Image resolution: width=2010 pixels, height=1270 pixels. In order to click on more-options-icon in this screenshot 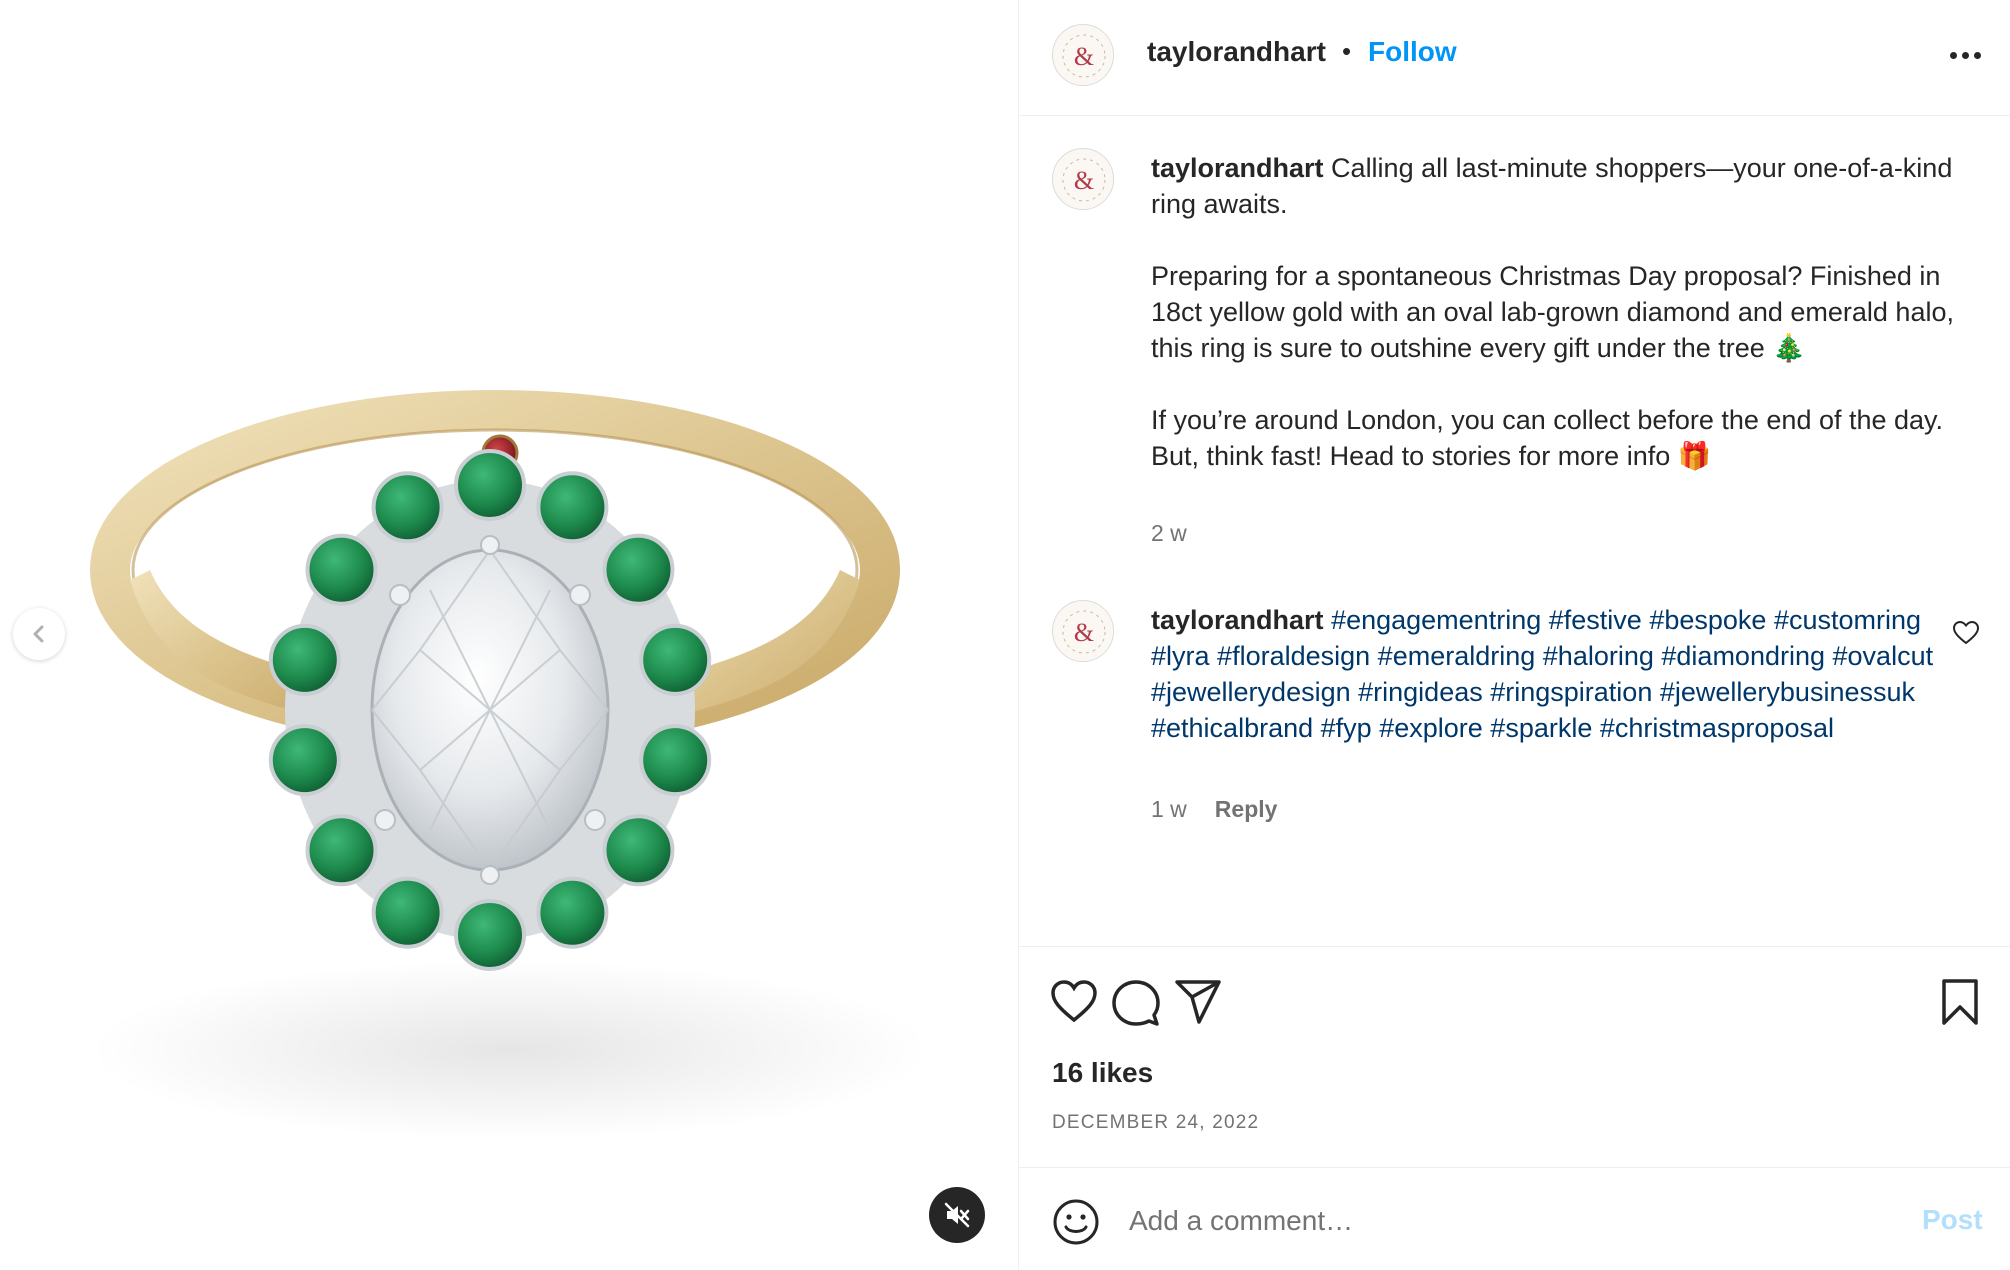, I will do `click(1953, 55)`.